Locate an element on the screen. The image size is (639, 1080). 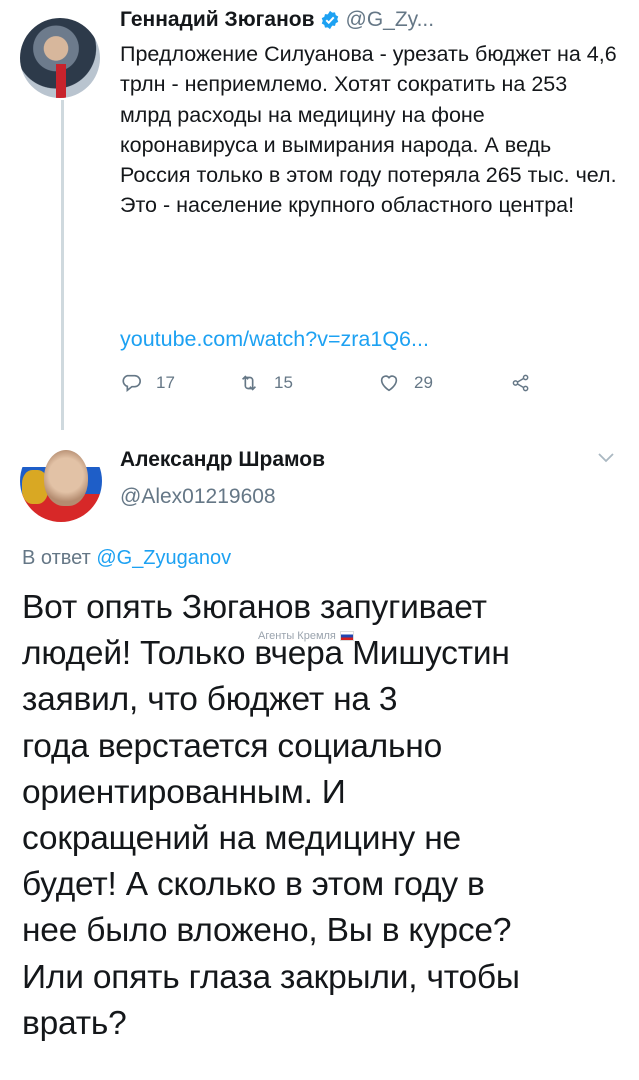
like-count: 29 is located at coordinates (423, 382).